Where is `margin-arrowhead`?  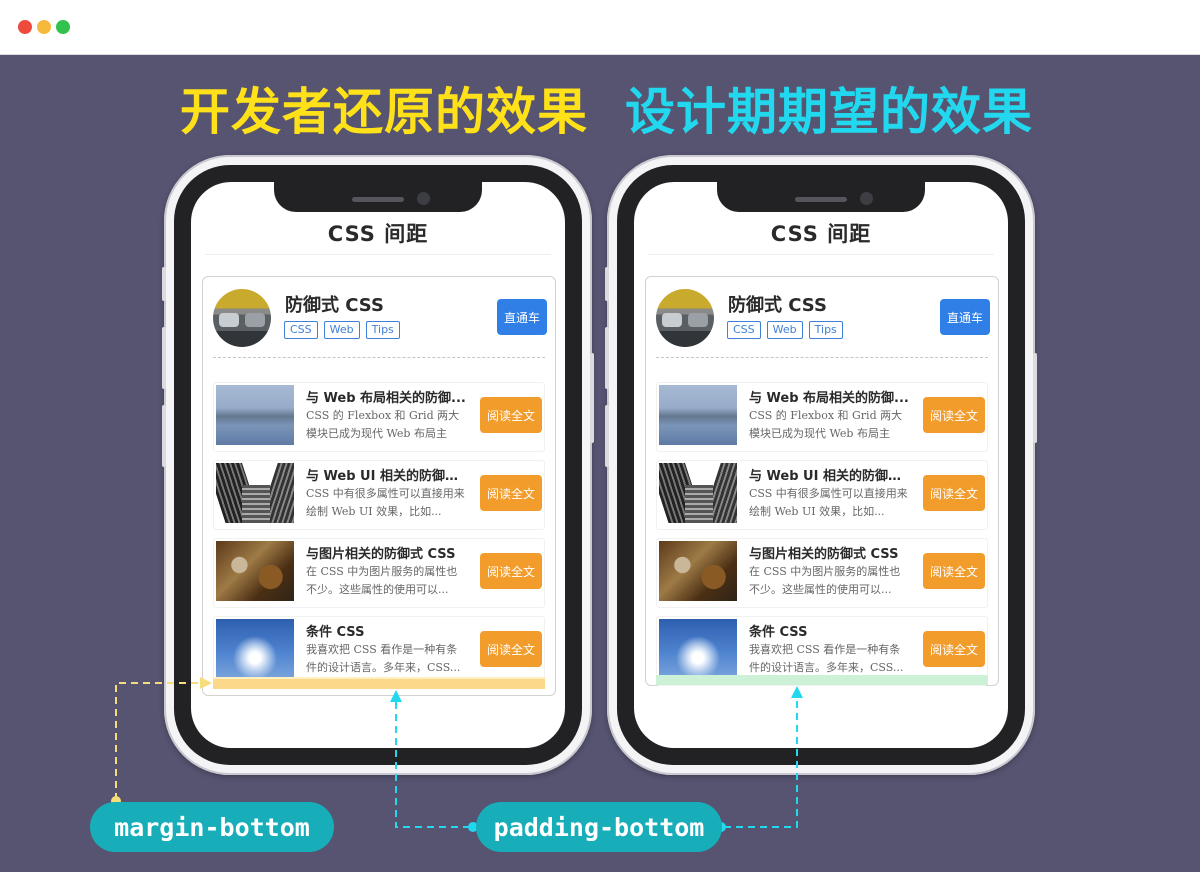
margin-arrowhead is located at coordinates (206, 683).